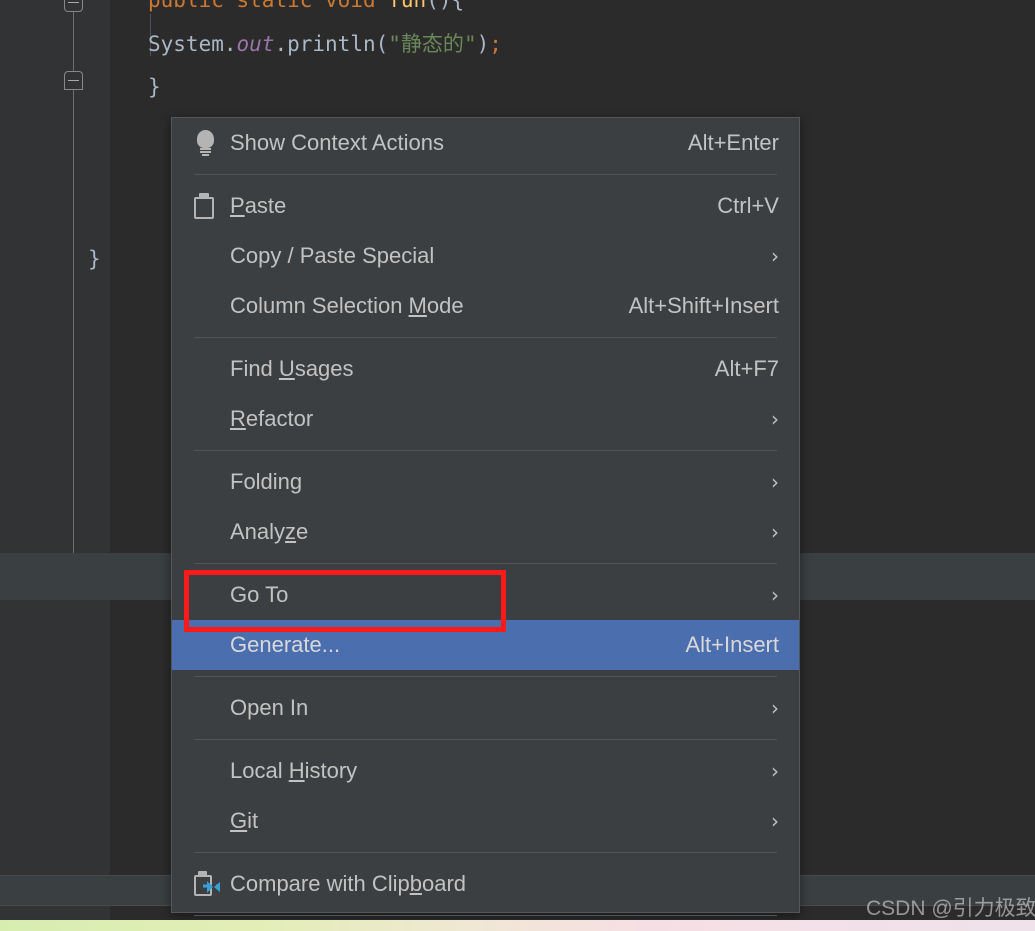  What do you see at coordinates (350, 6) in the screenshot?
I see `token-keyword-void: void` at bounding box center [350, 6].